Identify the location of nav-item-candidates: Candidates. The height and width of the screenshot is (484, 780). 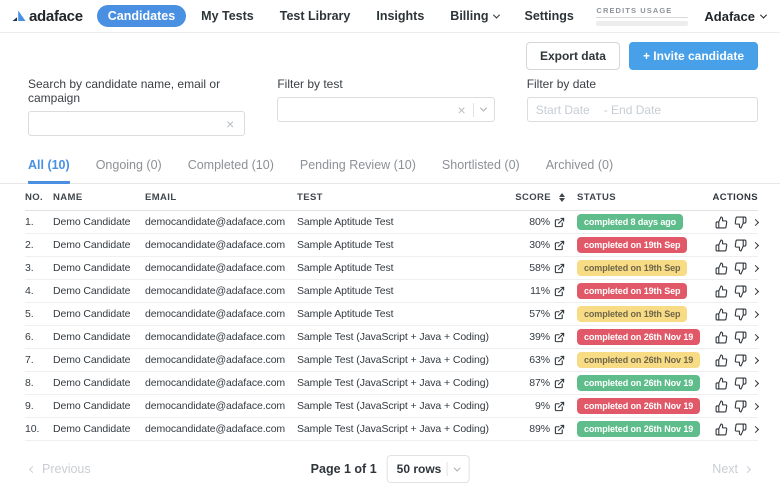
(141, 16).